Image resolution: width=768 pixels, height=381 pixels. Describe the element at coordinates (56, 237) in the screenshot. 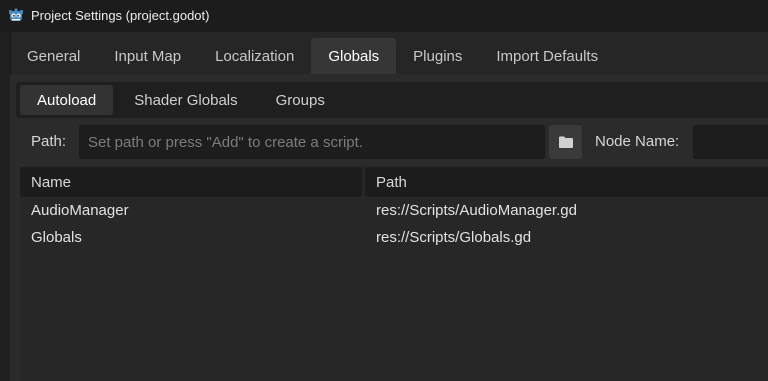

I see `row-name: Globals` at that location.